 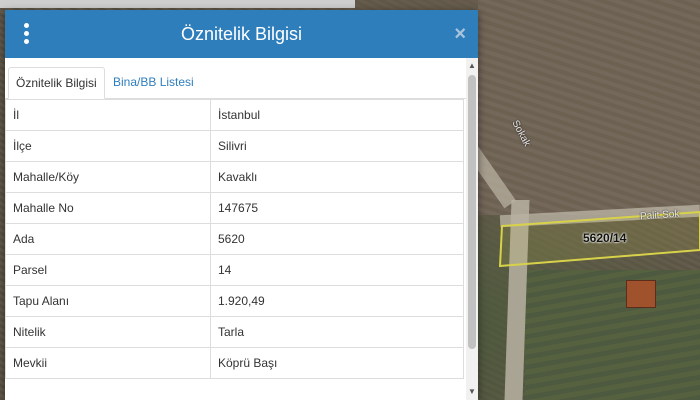 I want to click on building, so click(x=641, y=294).